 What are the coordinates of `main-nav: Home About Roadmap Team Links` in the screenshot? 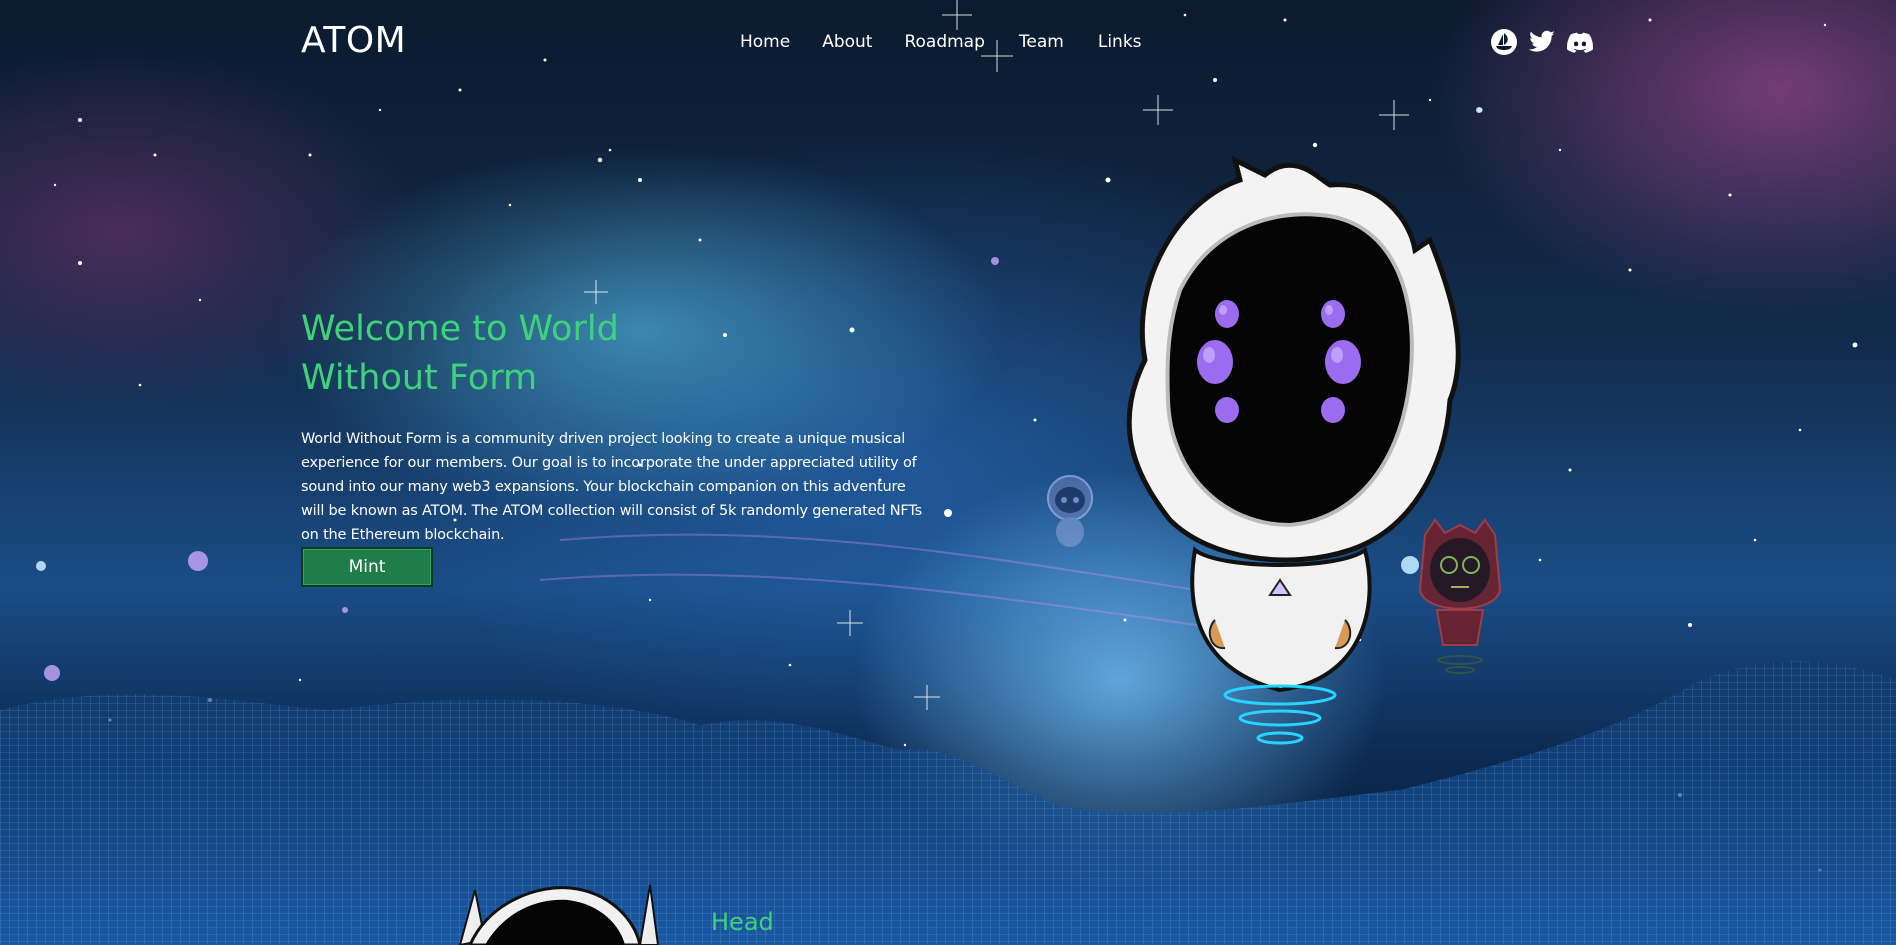 It's located at (941, 42).